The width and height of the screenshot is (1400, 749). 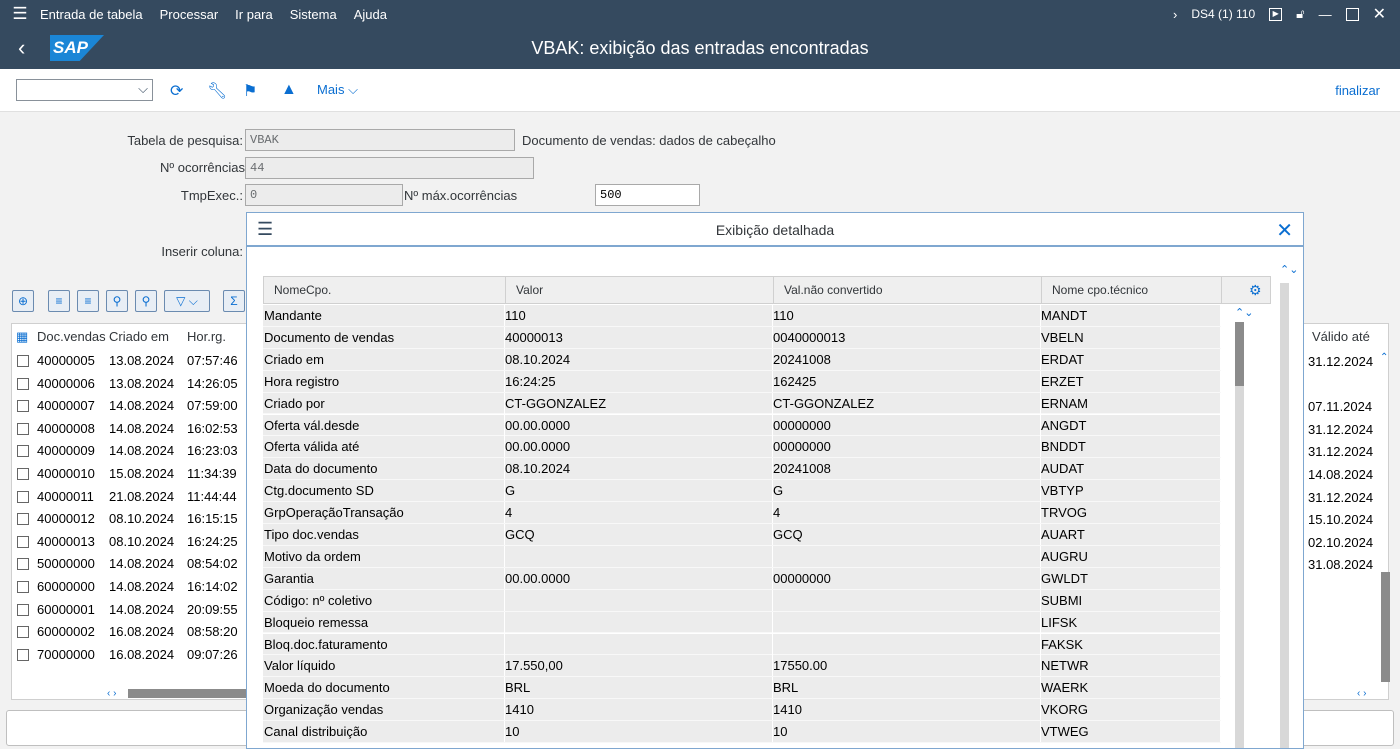 I want to click on close-window-icon: ✕, so click(x=1379, y=14).